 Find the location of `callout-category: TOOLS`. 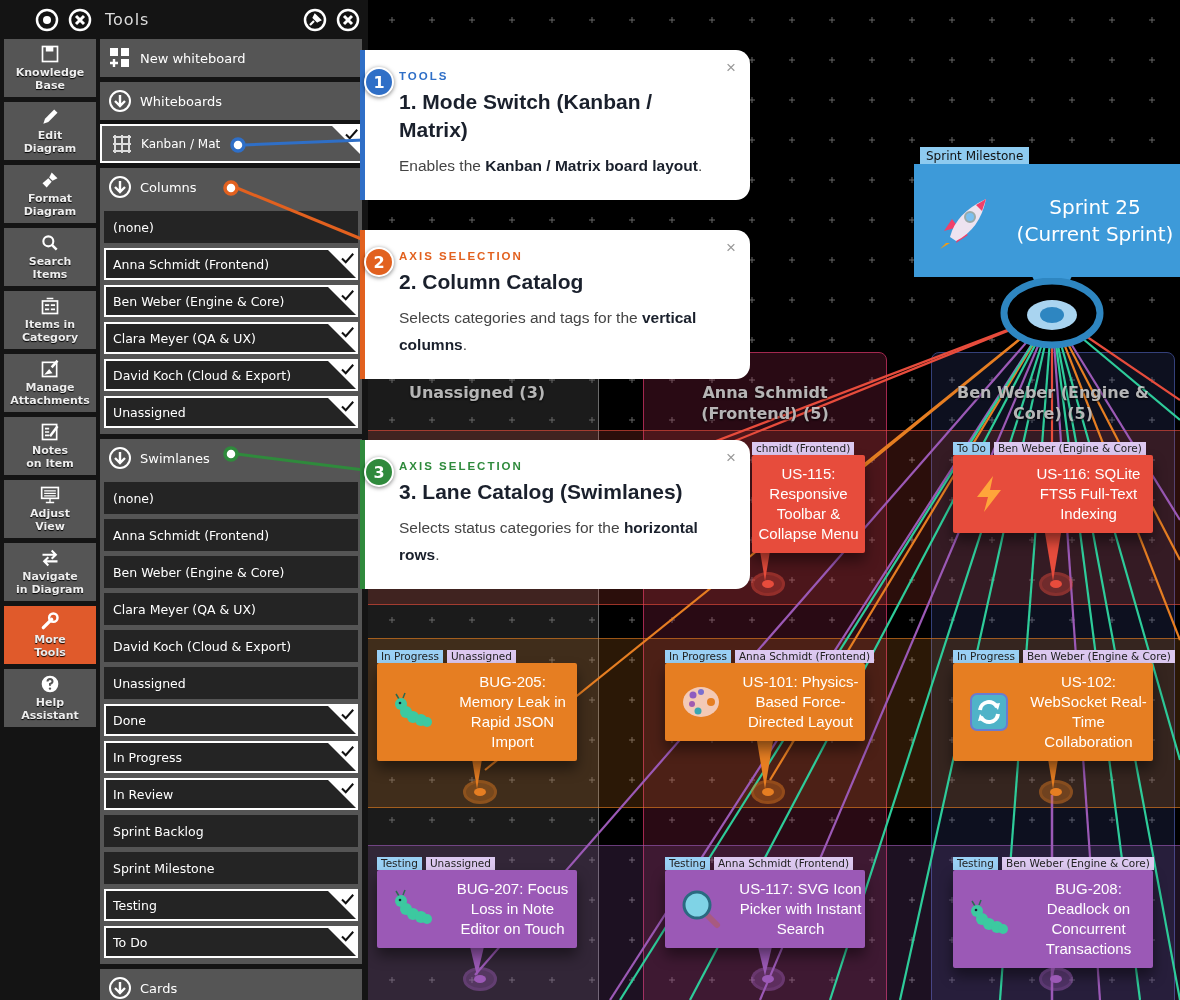

callout-category: TOOLS is located at coordinates (424, 76).